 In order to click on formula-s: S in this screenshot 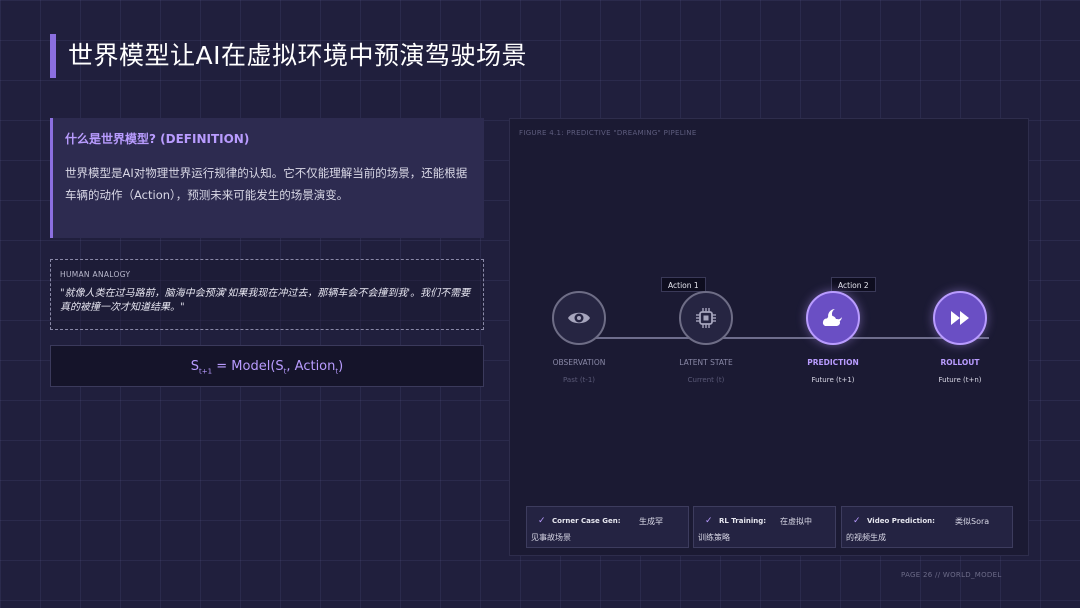, I will do `click(195, 366)`.